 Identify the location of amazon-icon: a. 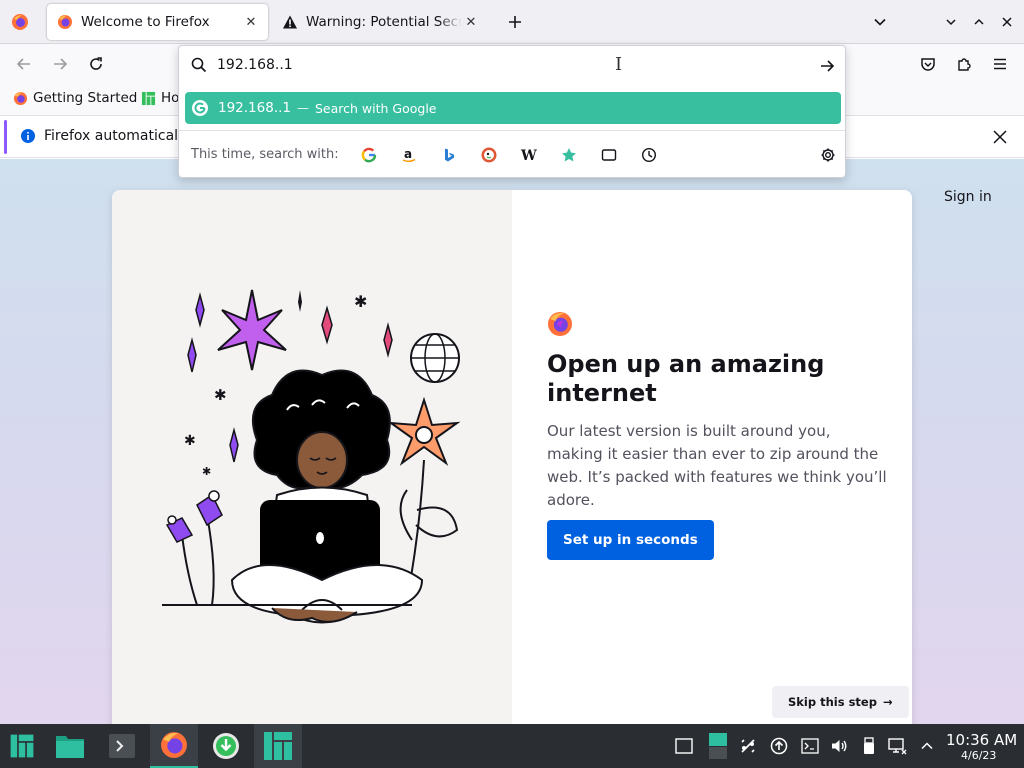
(409, 155).